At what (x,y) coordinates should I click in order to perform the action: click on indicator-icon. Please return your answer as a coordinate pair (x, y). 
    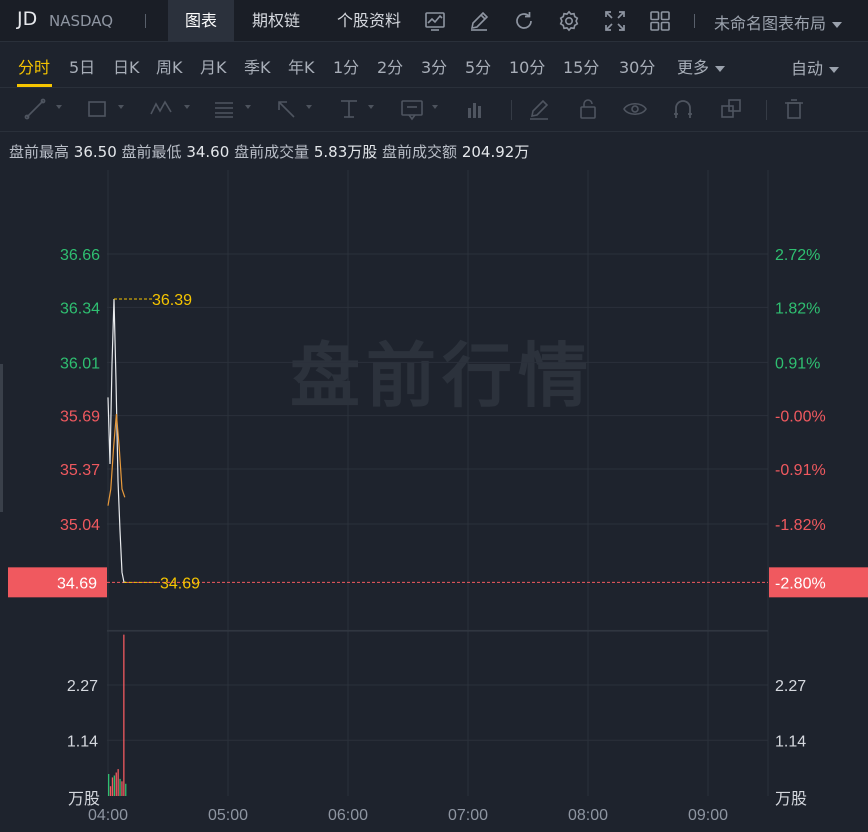
    Looking at the image, I should click on (435, 21).